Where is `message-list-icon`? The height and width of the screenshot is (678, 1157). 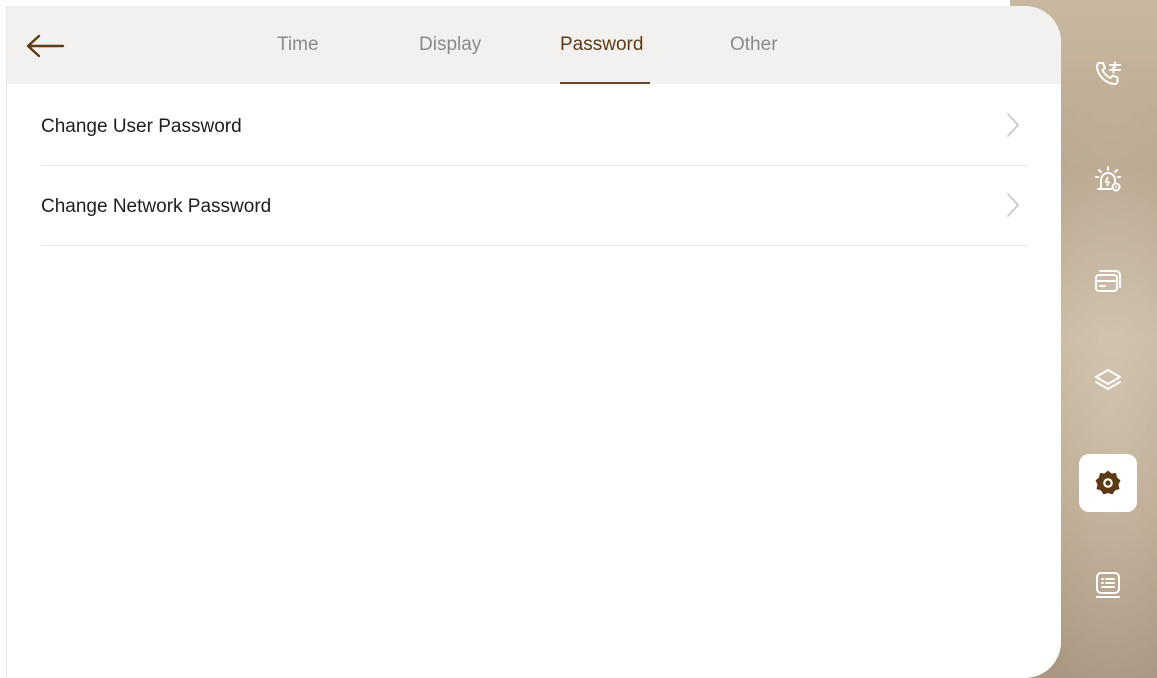
message-list-icon is located at coordinates (1108, 585).